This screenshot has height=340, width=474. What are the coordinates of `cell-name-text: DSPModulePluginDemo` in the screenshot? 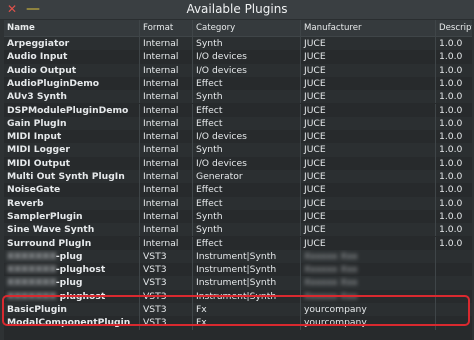 It's located at (68, 110).